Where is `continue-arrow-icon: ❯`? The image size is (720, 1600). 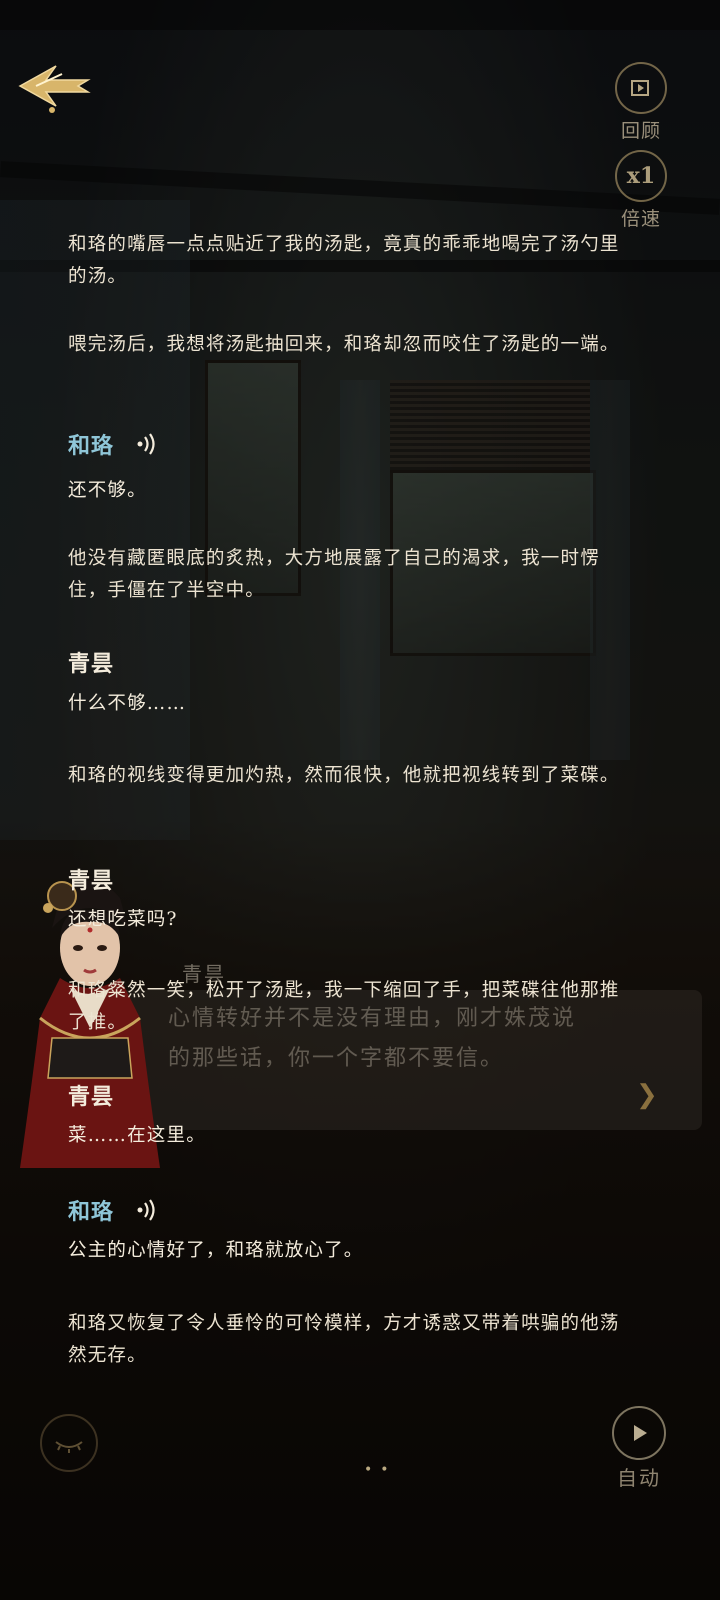
continue-arrow-icon: ❯ is located at coordinates (647, 1095).